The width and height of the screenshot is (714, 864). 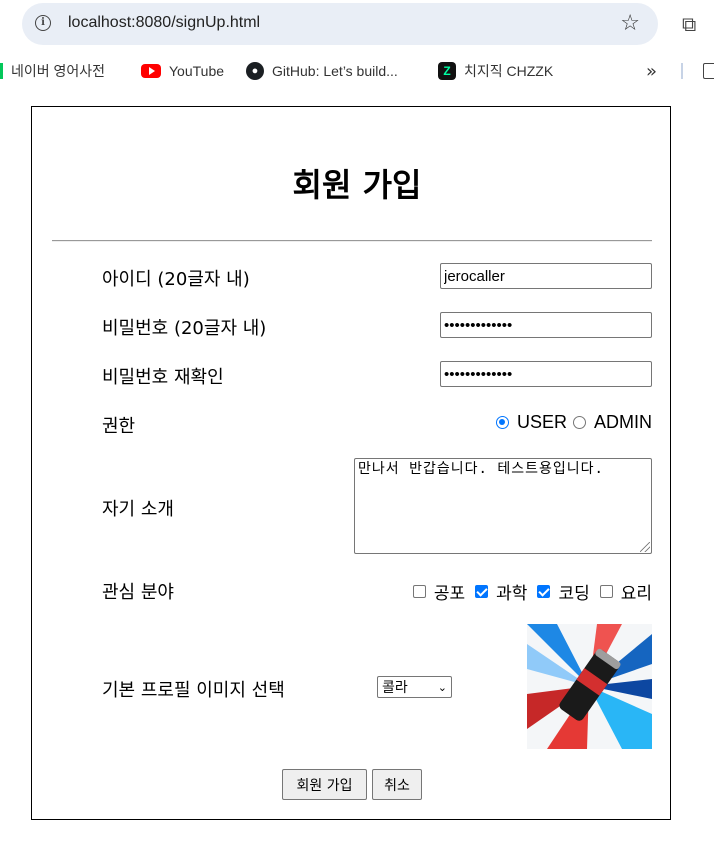 What do you see at coordinates (509, 71) in the screenshot?
I see `bookmark-label: 치지직 CHZZK` at bounding box center [509, 71].